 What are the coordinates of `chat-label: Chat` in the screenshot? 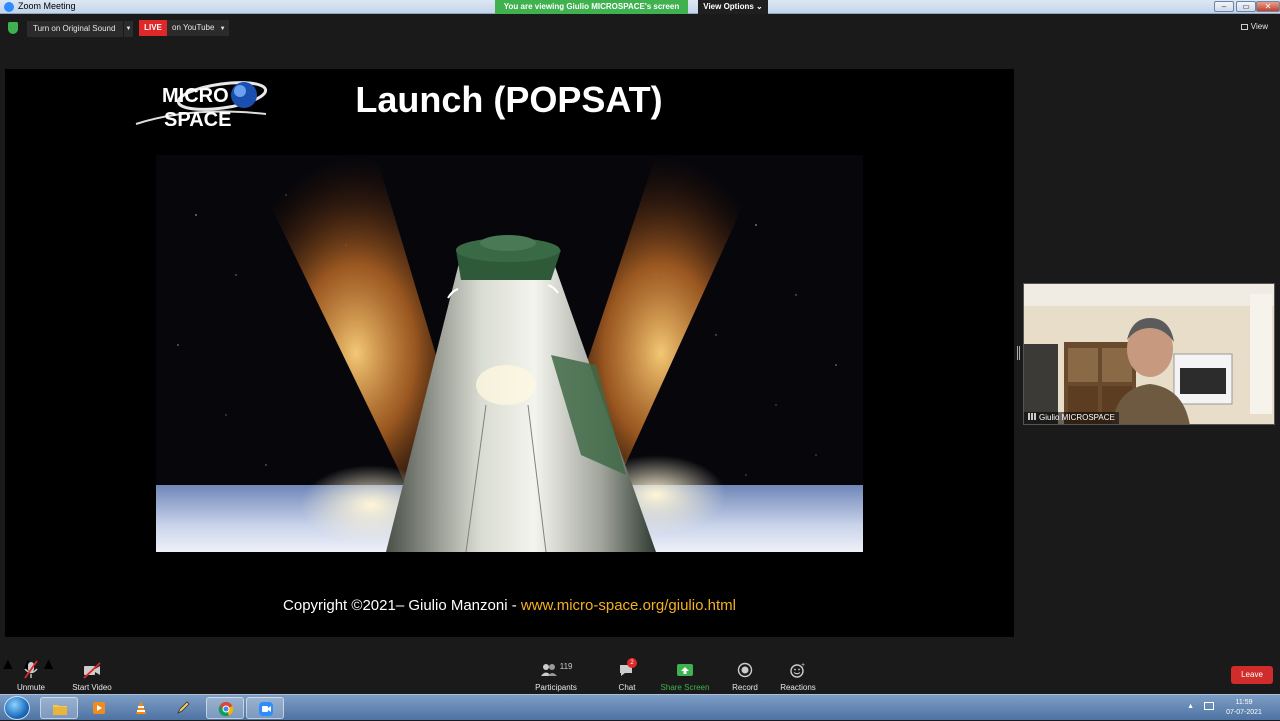 It's located at (627, 687).